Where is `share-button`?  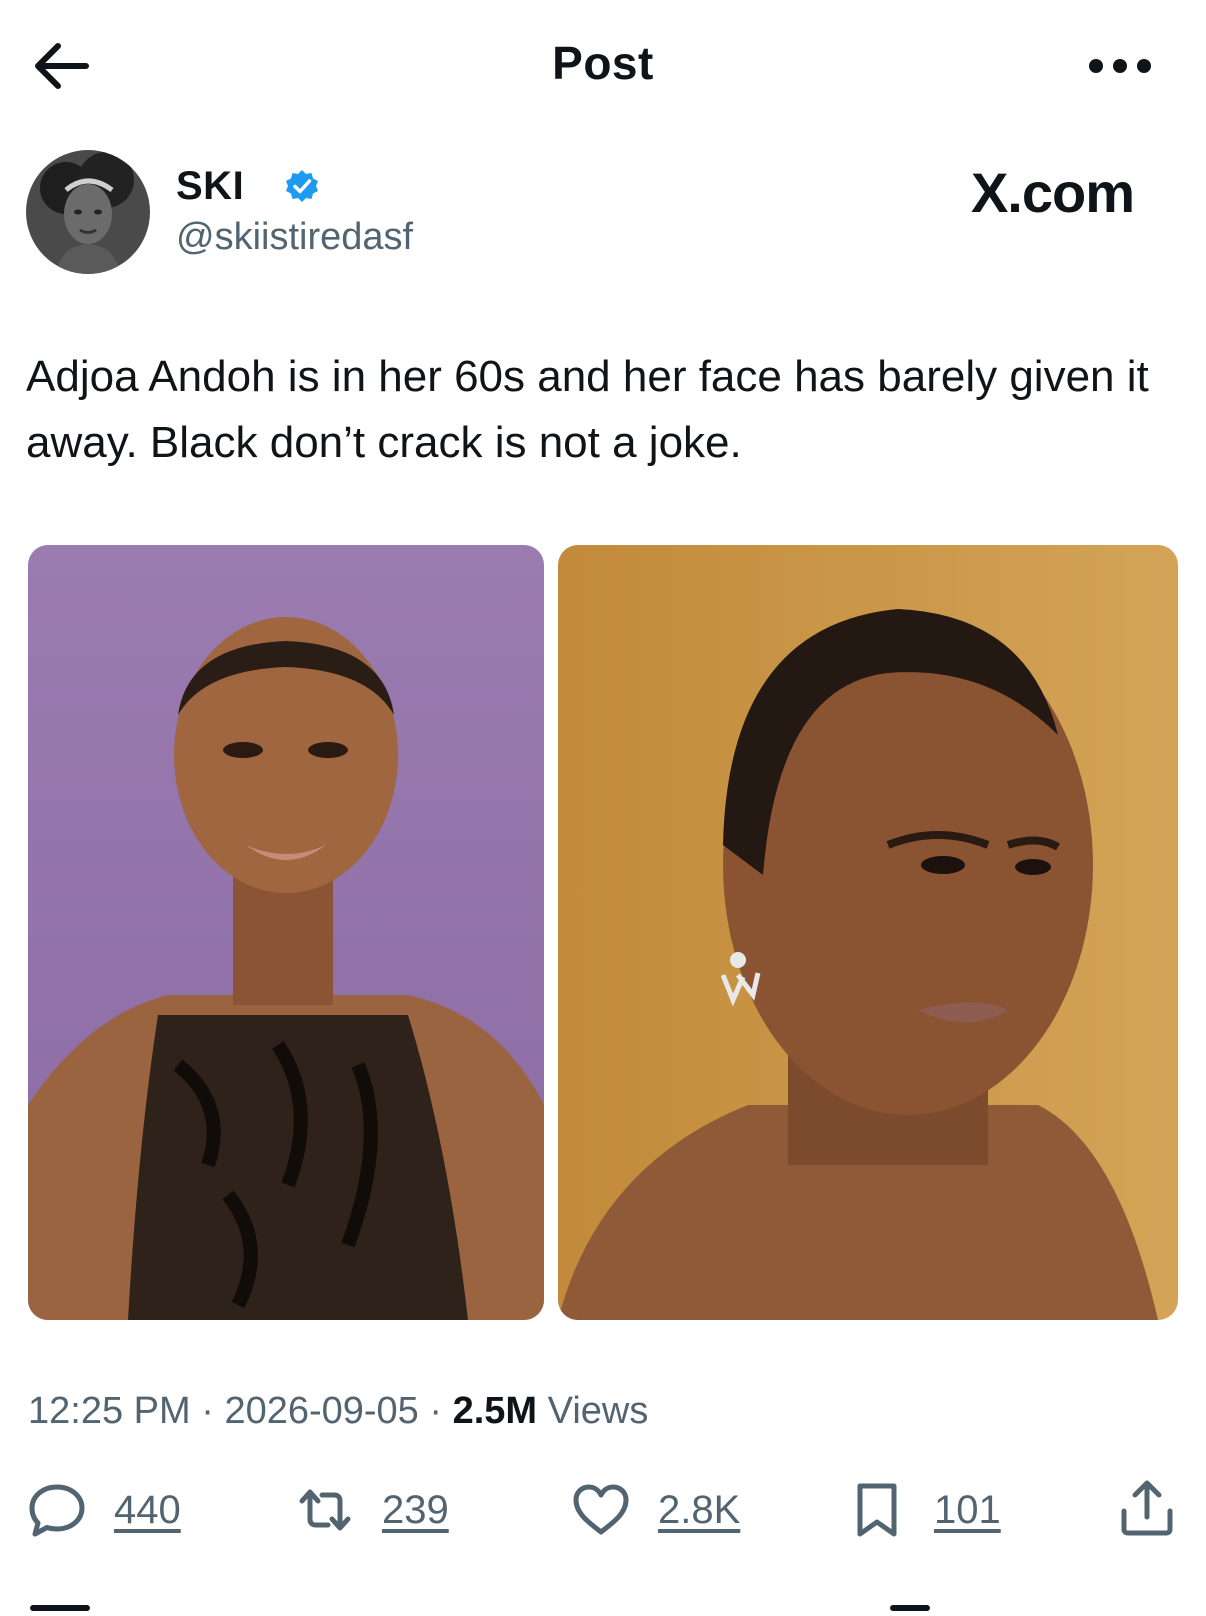 share-button is located at coordinates (1147, 1508).